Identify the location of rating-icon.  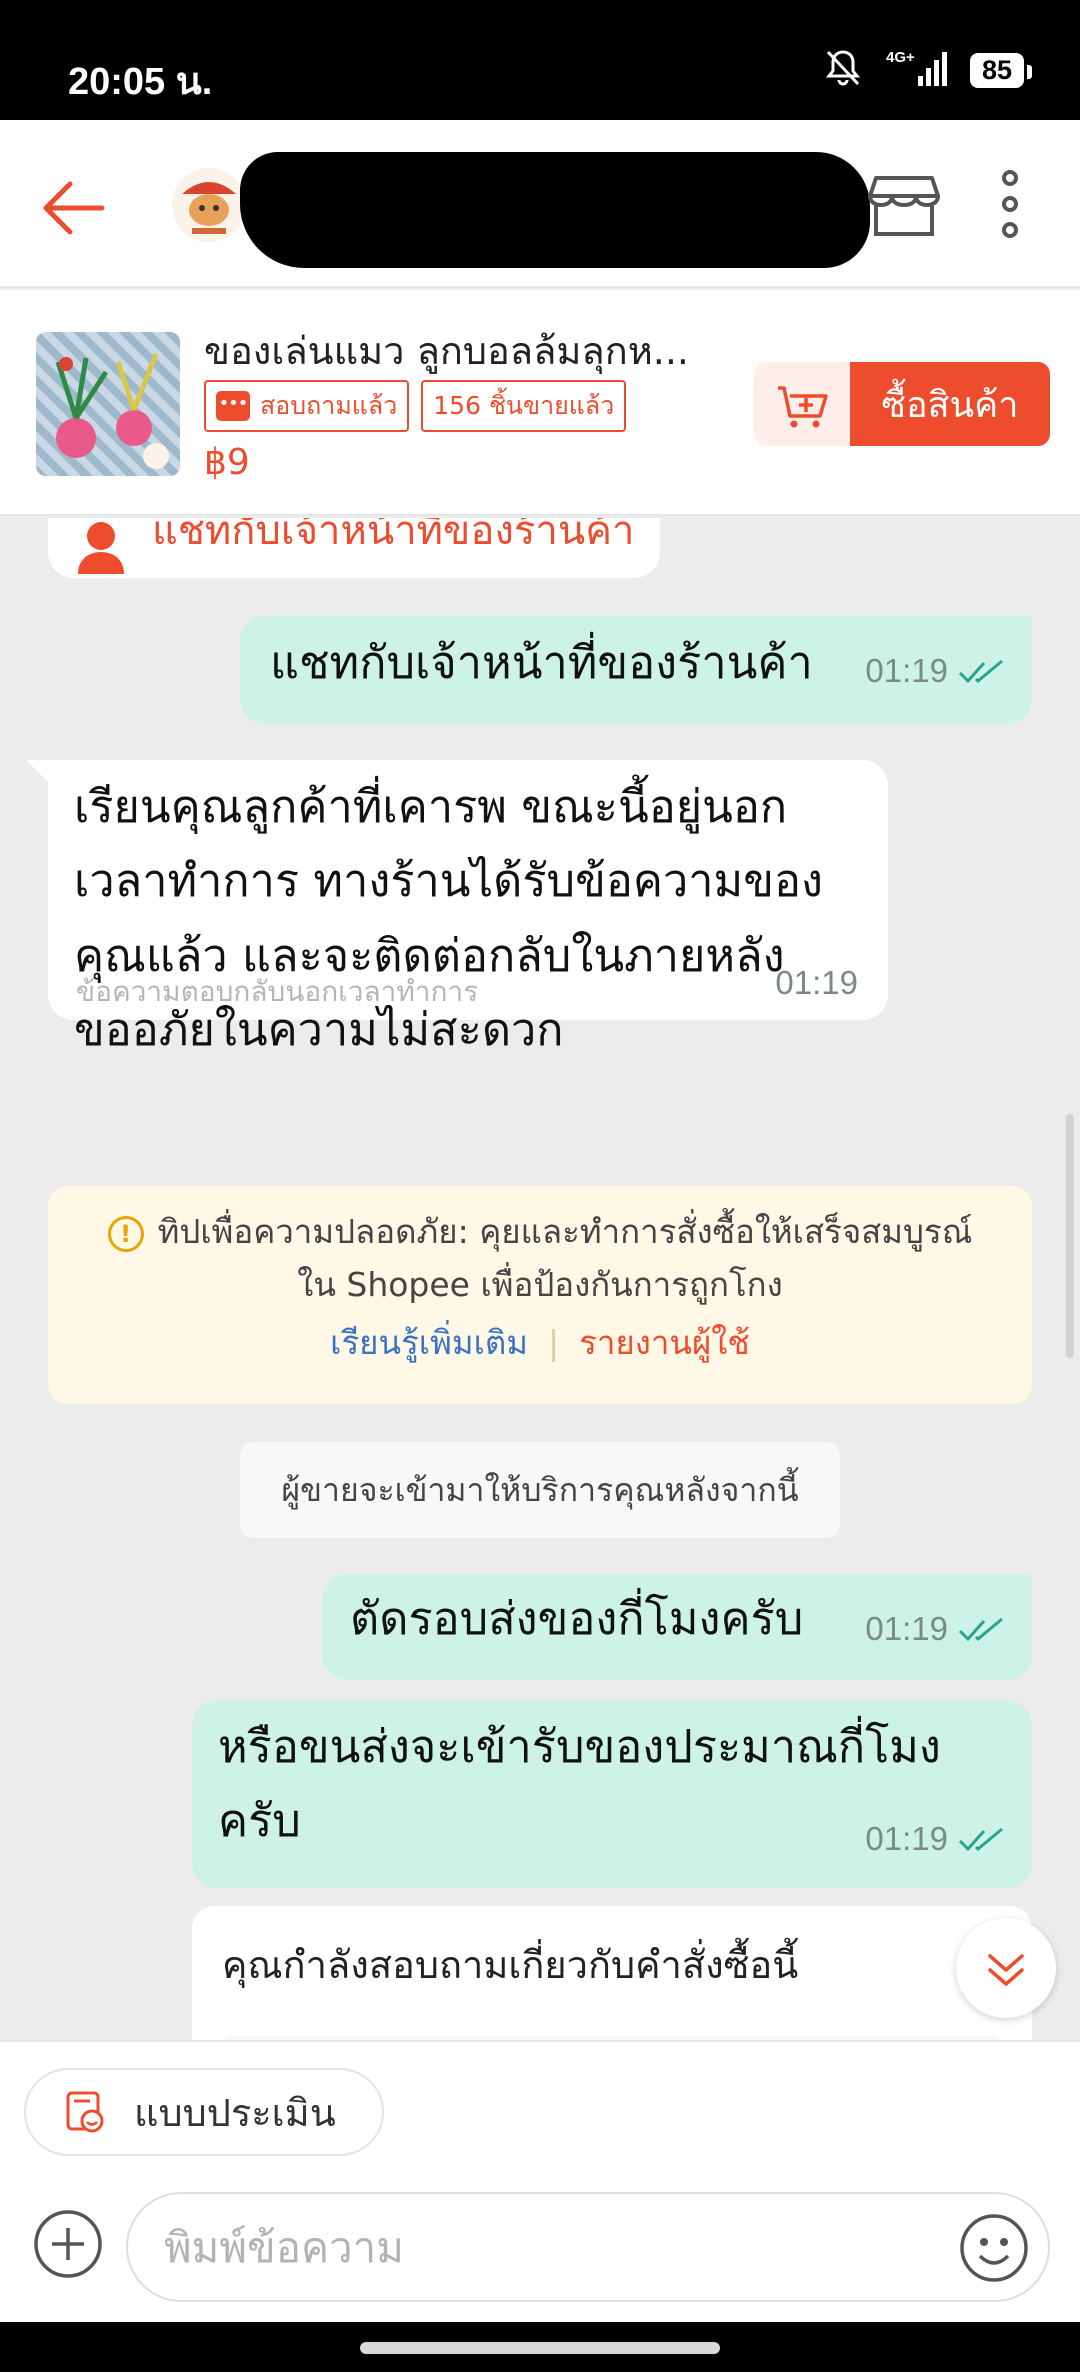
(85, 2112).